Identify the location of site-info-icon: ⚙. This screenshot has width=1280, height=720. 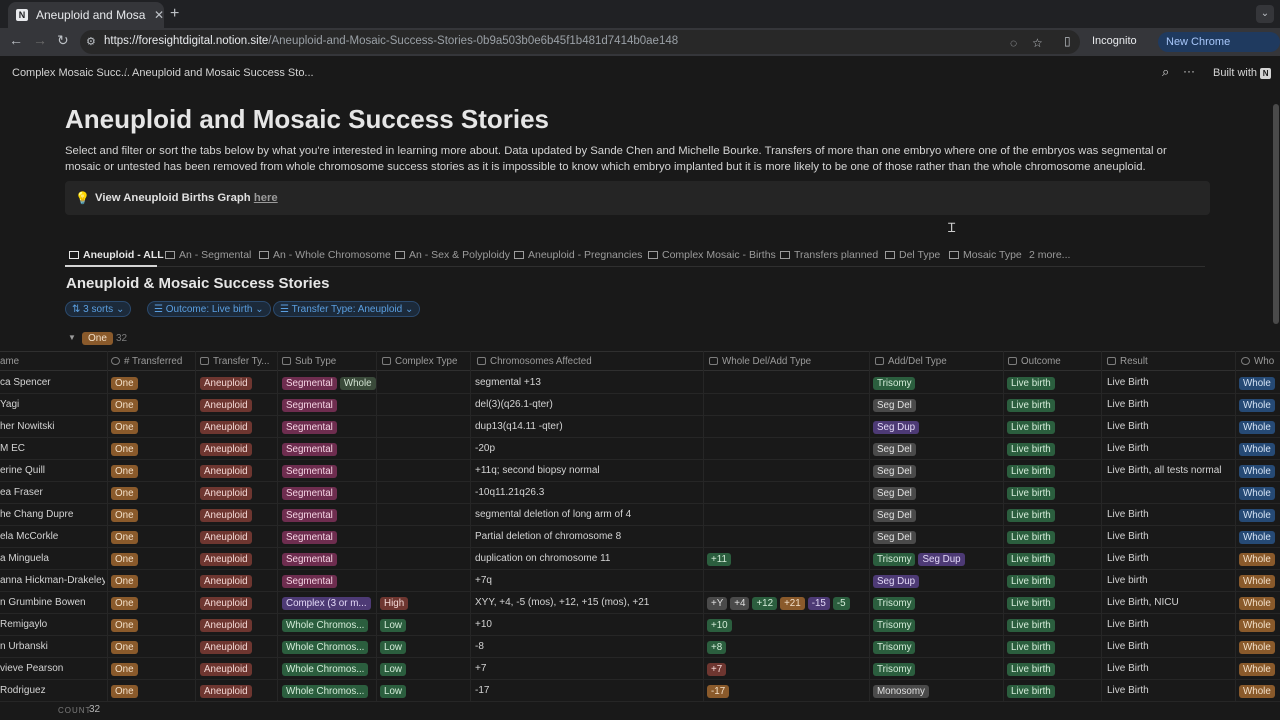
(91, 41).